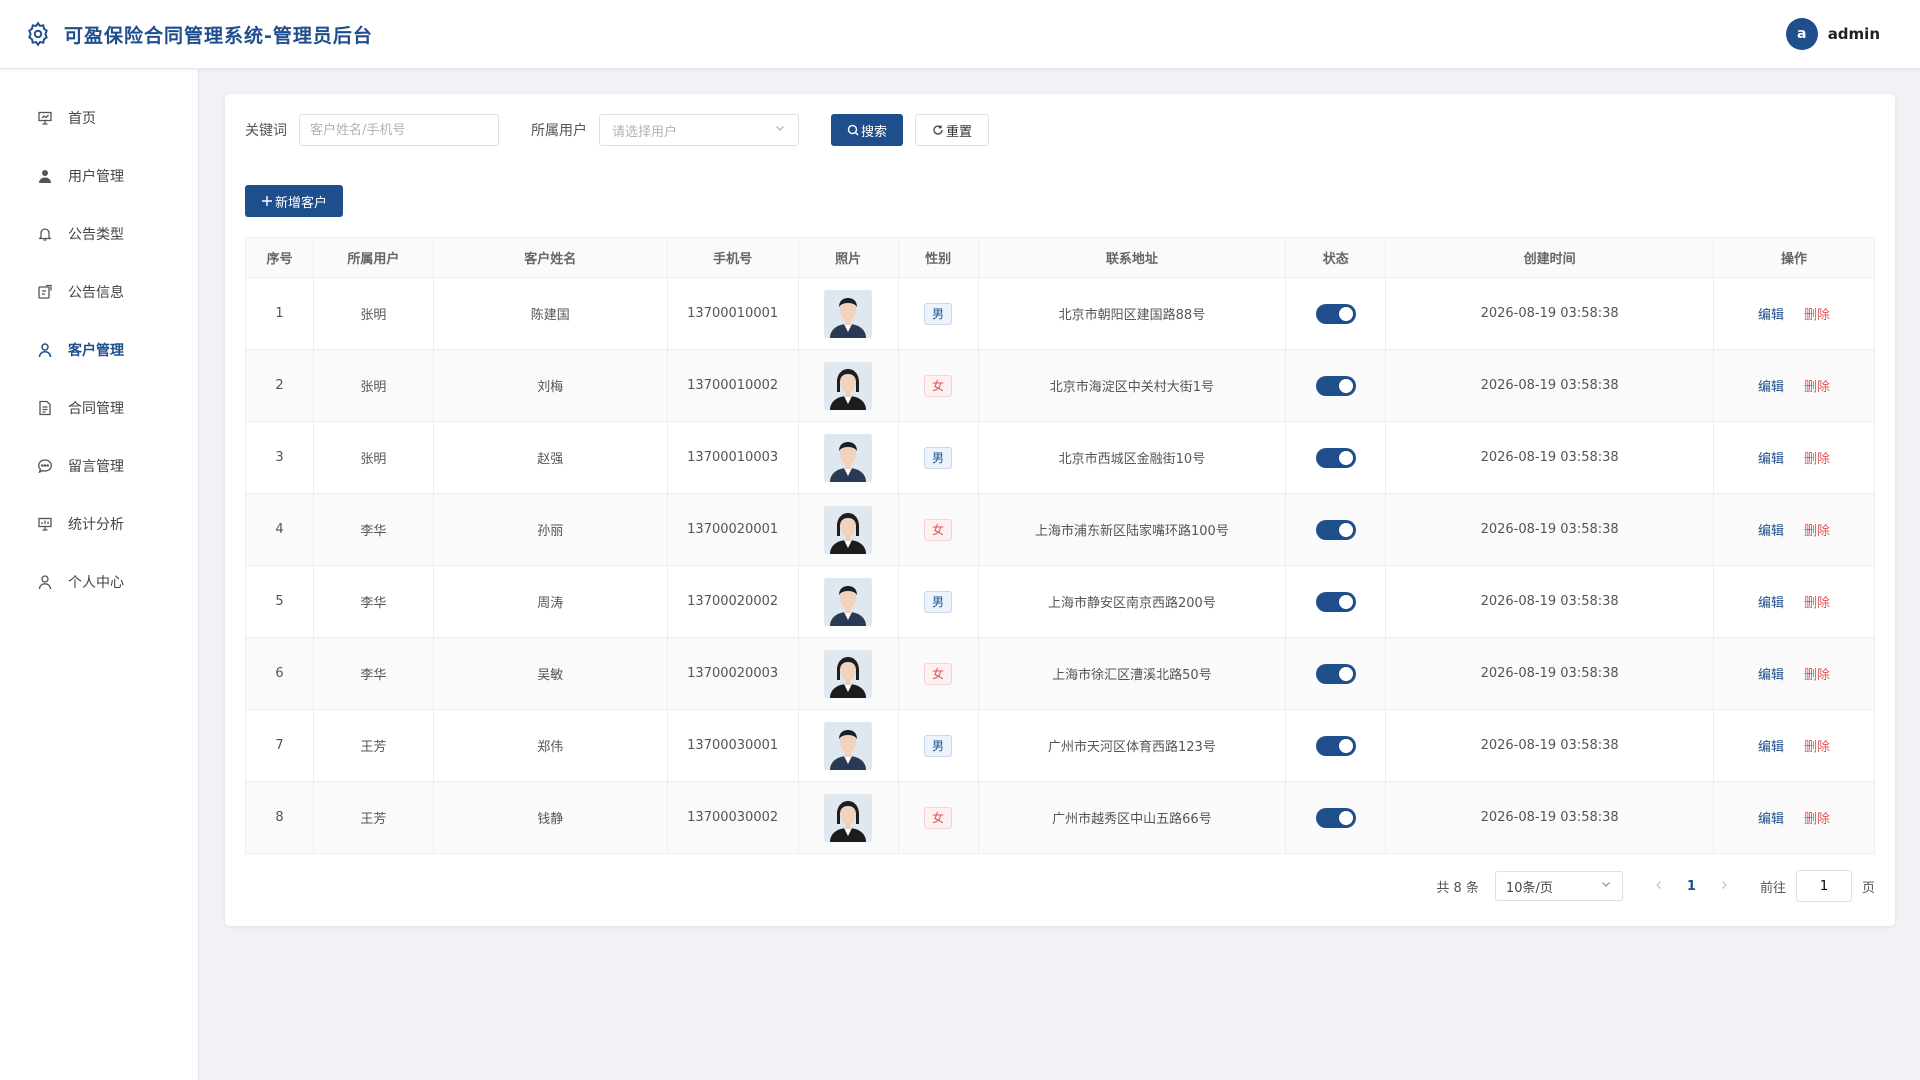  I want to click on page-size-select: 10条/页, so click(1558, 886).